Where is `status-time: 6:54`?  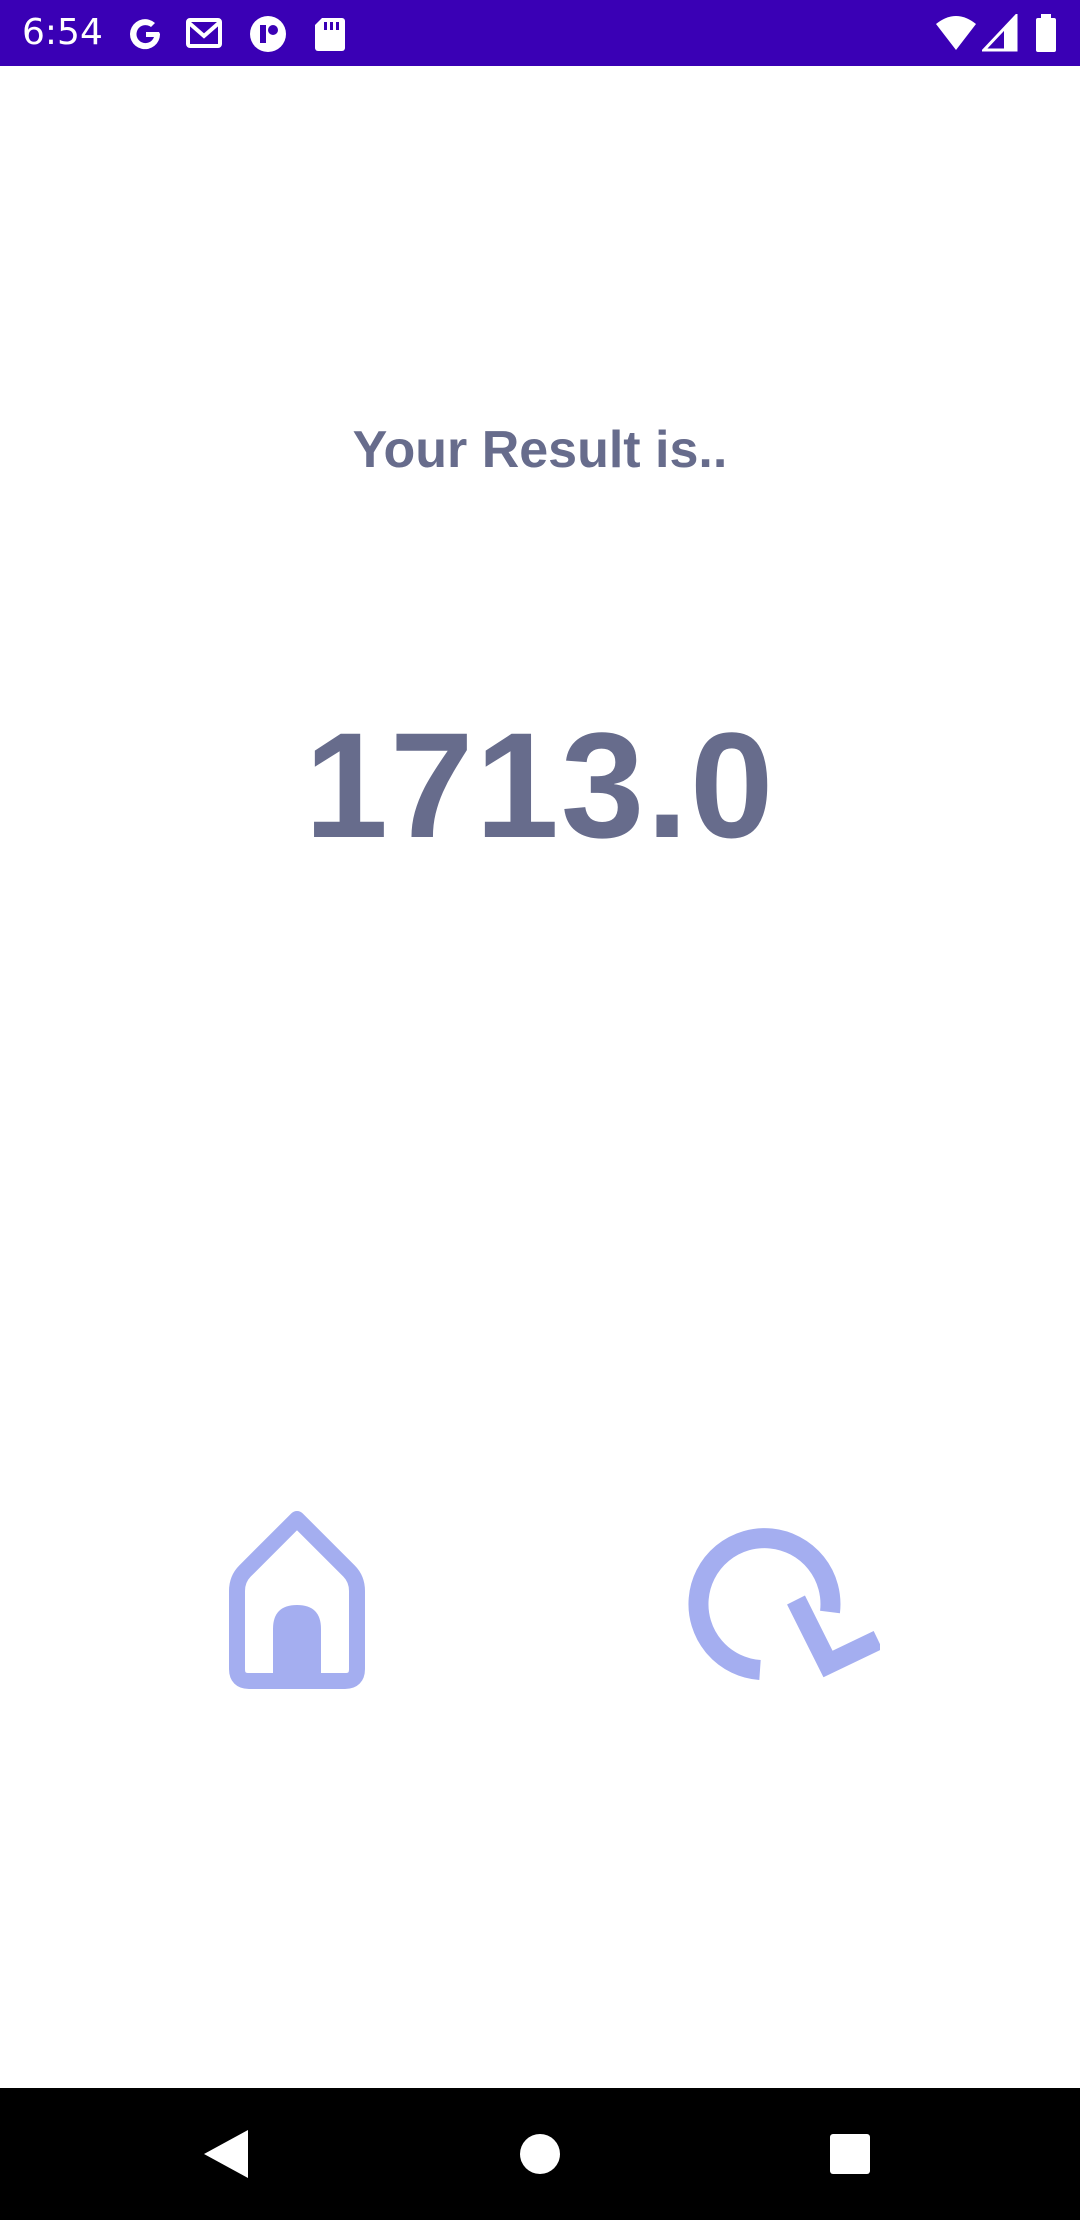 status-time: 6:54 is located at coordinates (62, 32).